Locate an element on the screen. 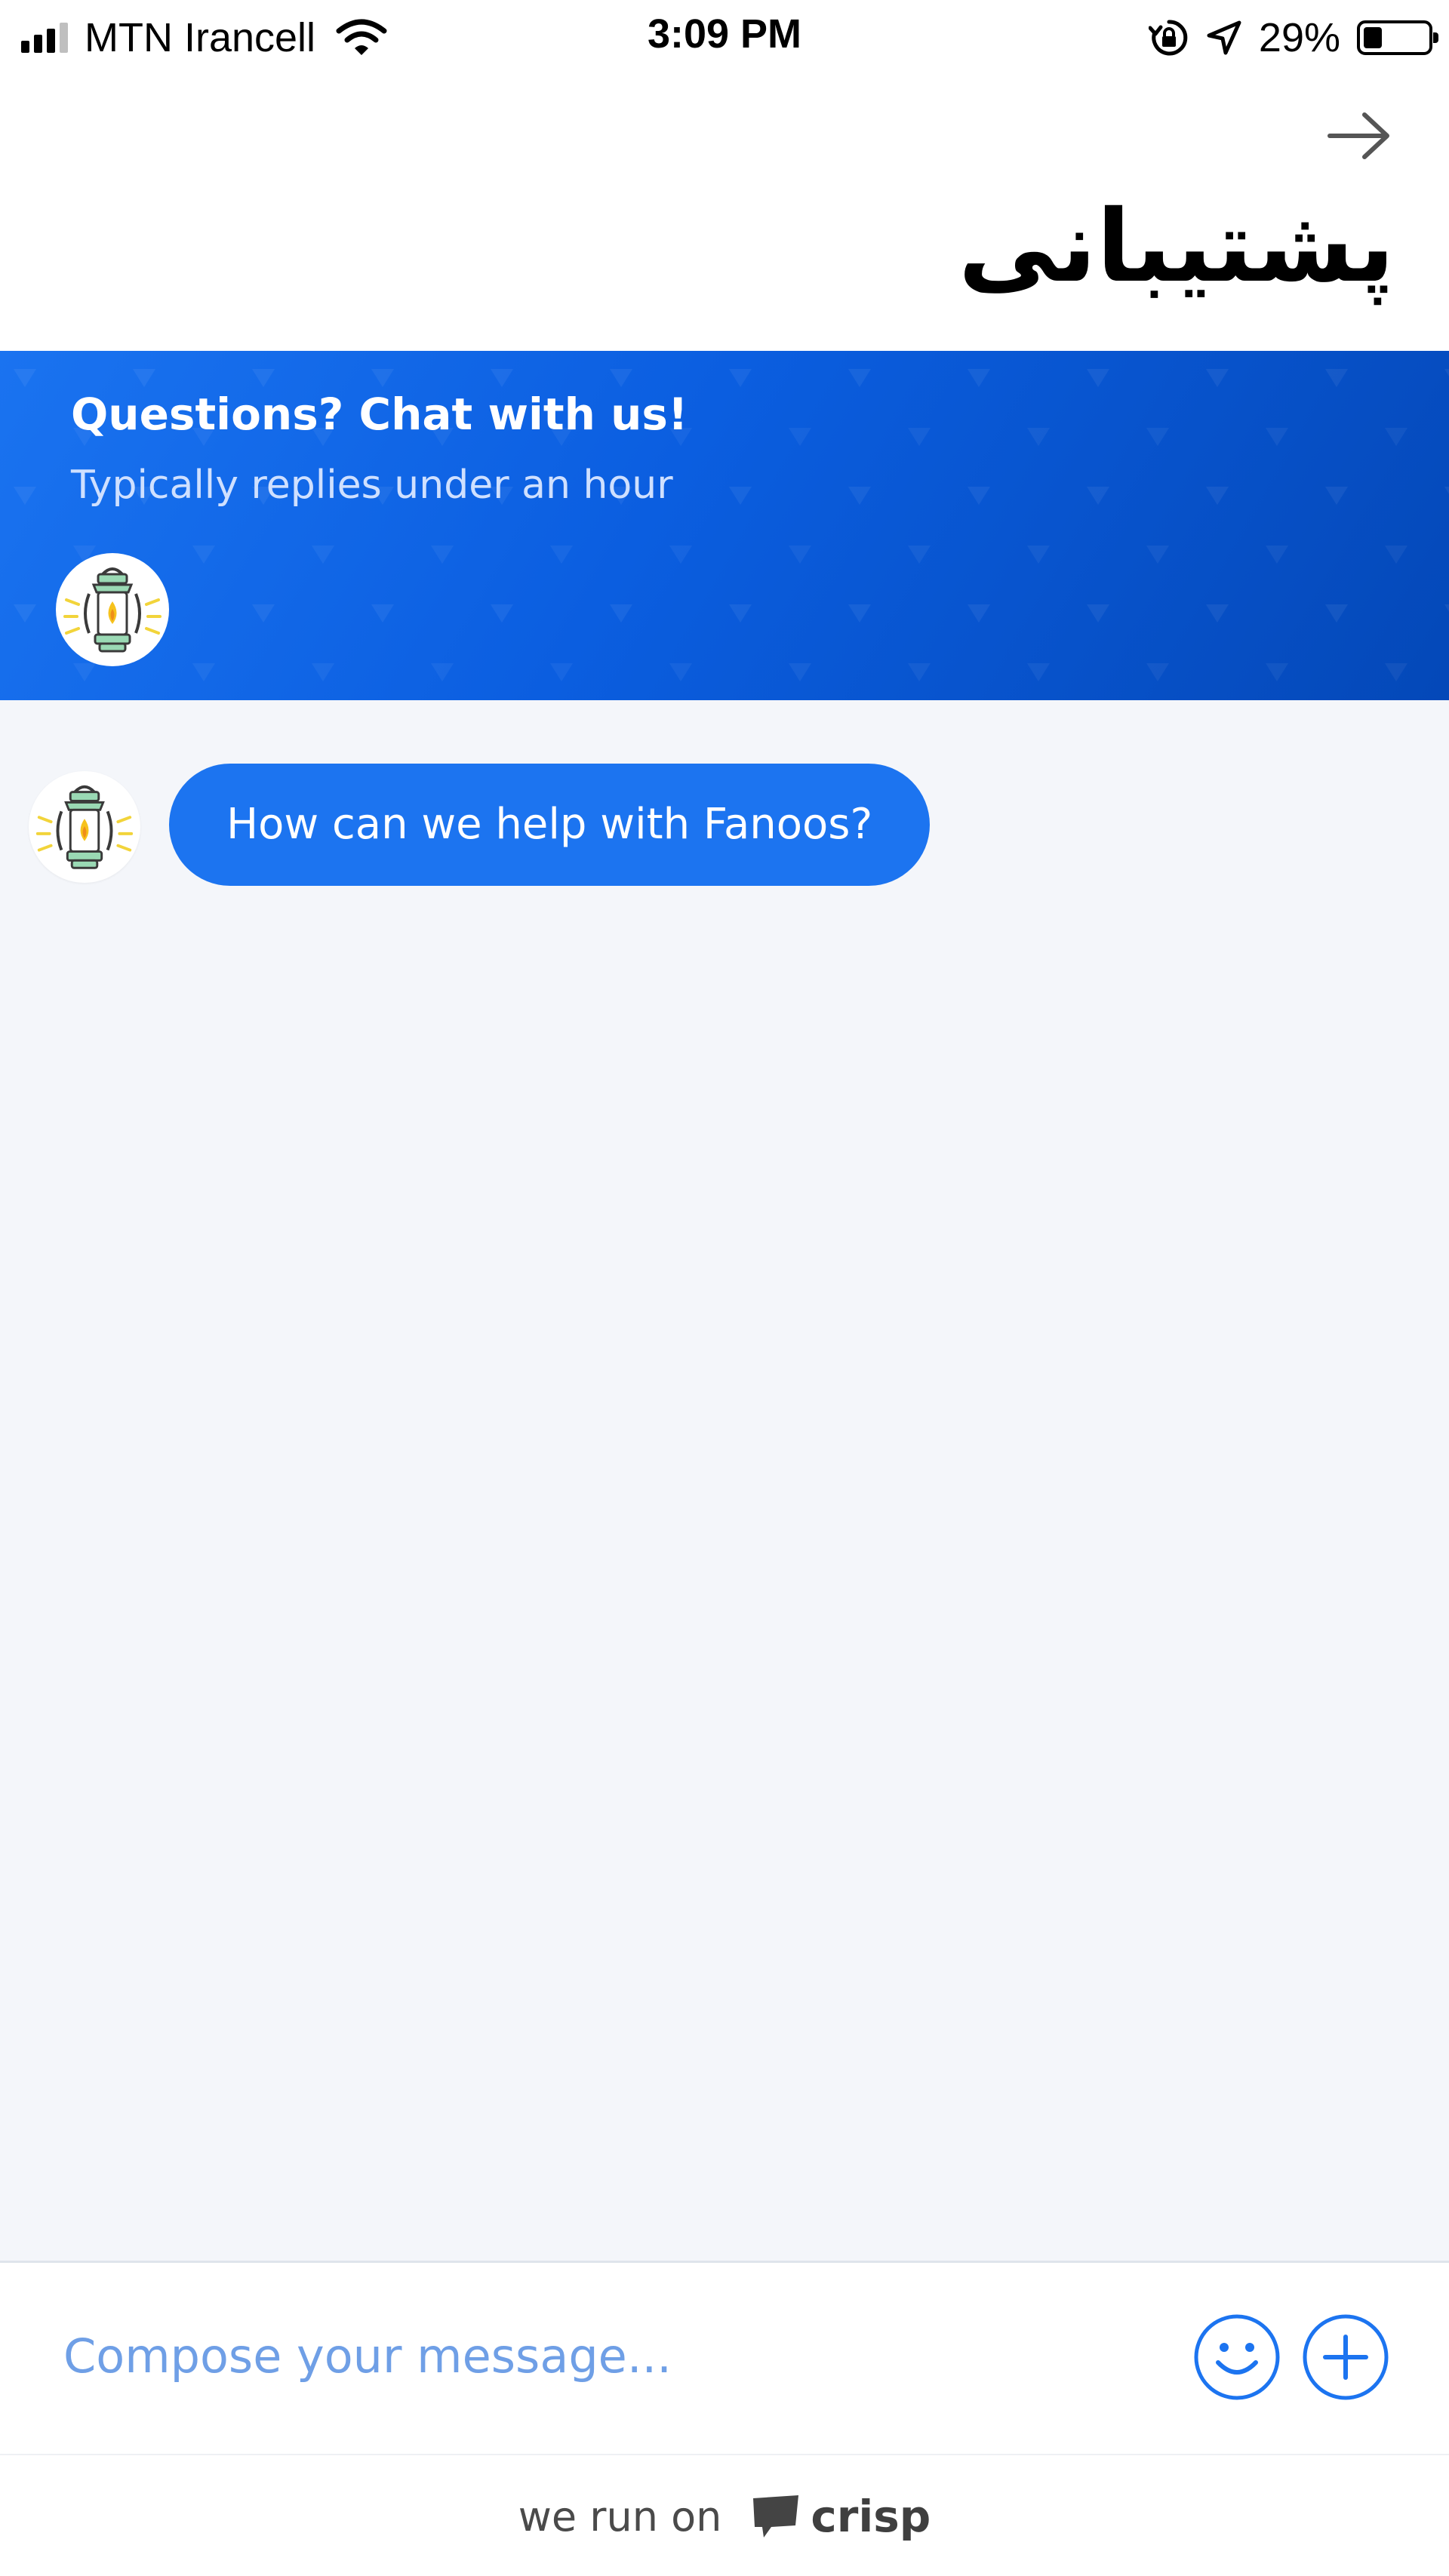  plus-circle-icon is located at coordinates (1345, 2357).